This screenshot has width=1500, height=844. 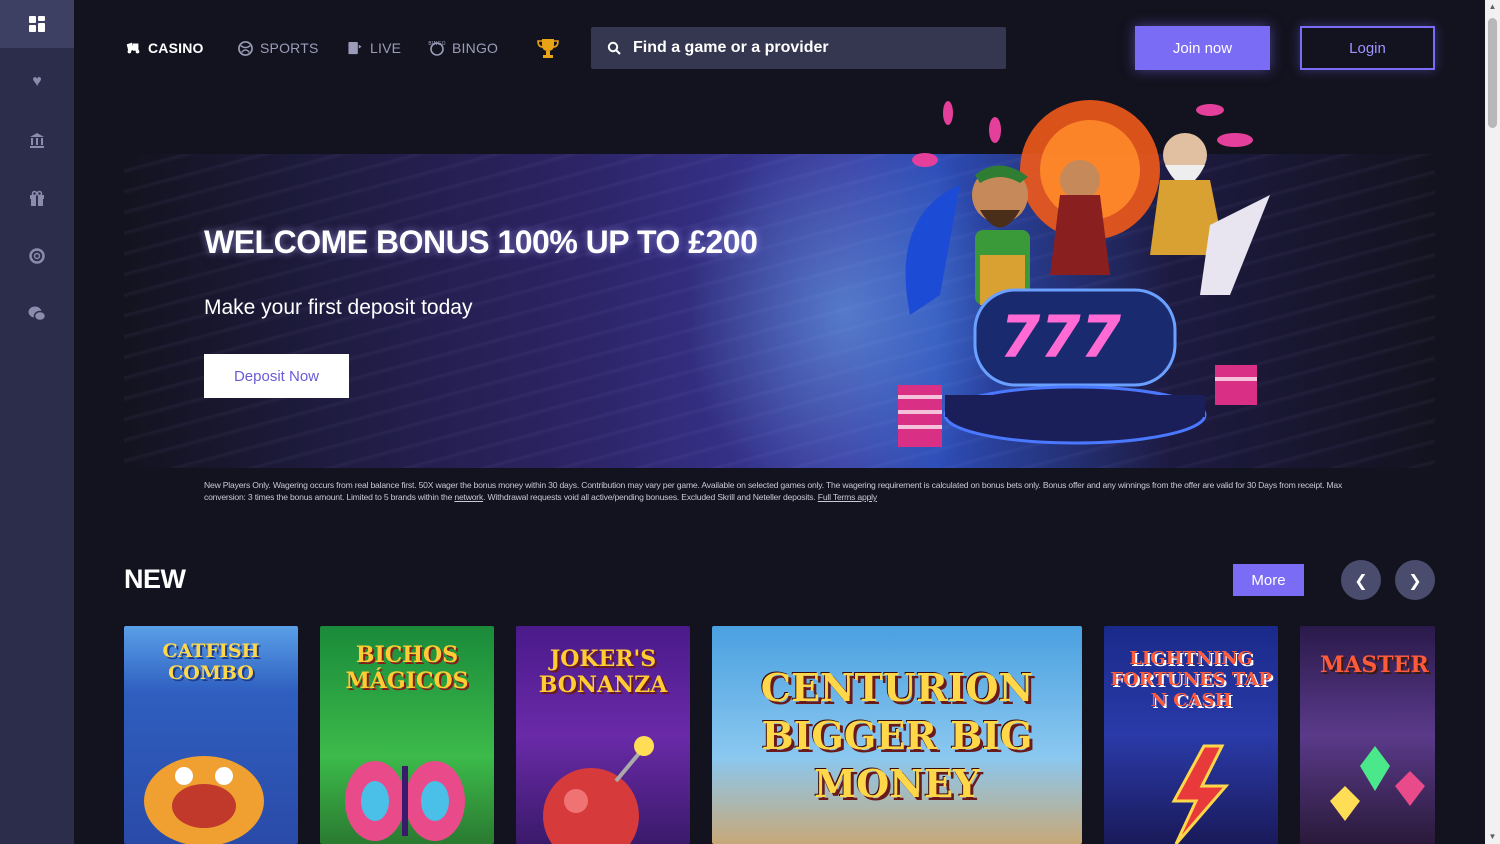 What do you see at coordinates (1191, 735) in the screenshot?
I see `game-tile-lightning-fortunes: LIGHTNING FORTUNES TAP N CASH` at bounding box center [1191, 735].